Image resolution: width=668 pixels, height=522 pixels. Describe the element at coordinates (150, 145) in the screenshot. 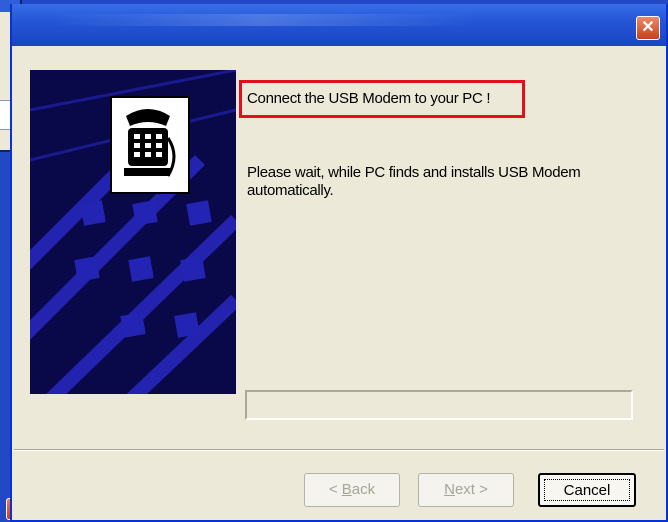

I see `telephone-icon` at that location.